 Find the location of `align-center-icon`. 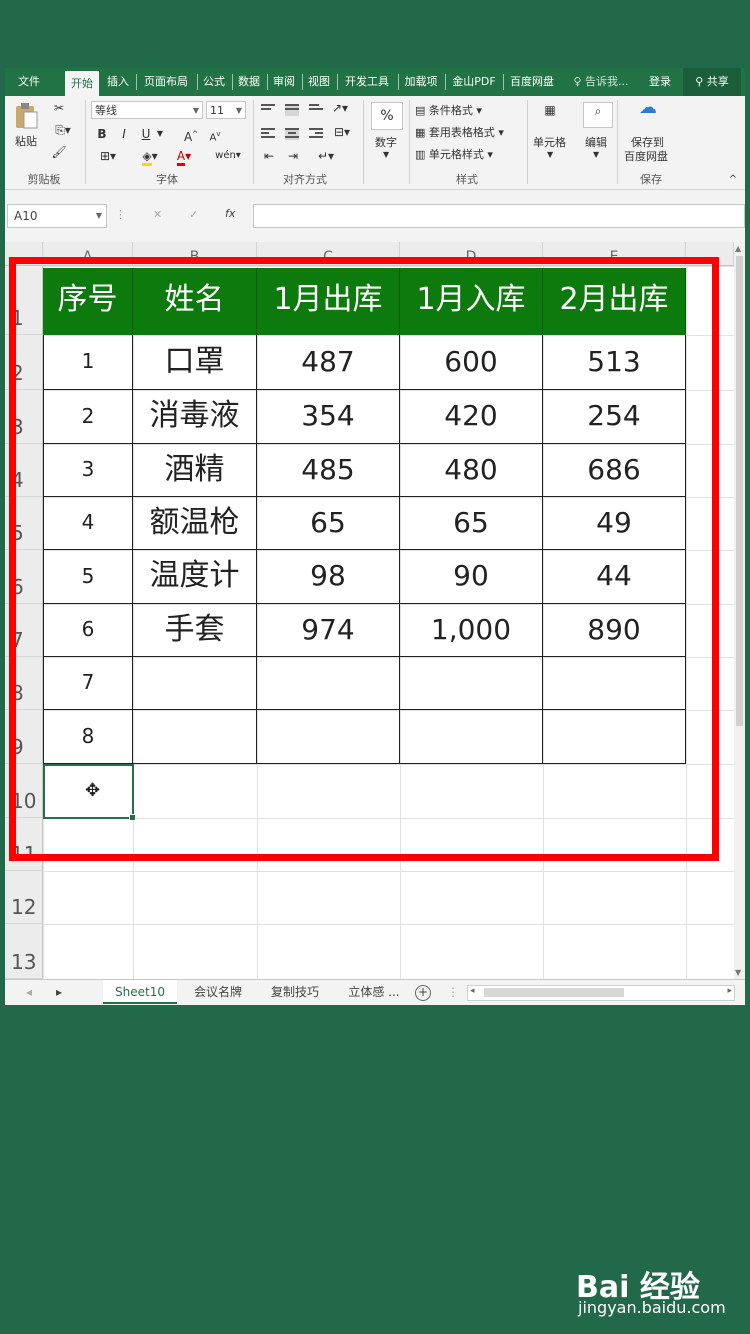

align-center-icon is located at coordinates (292, 134).